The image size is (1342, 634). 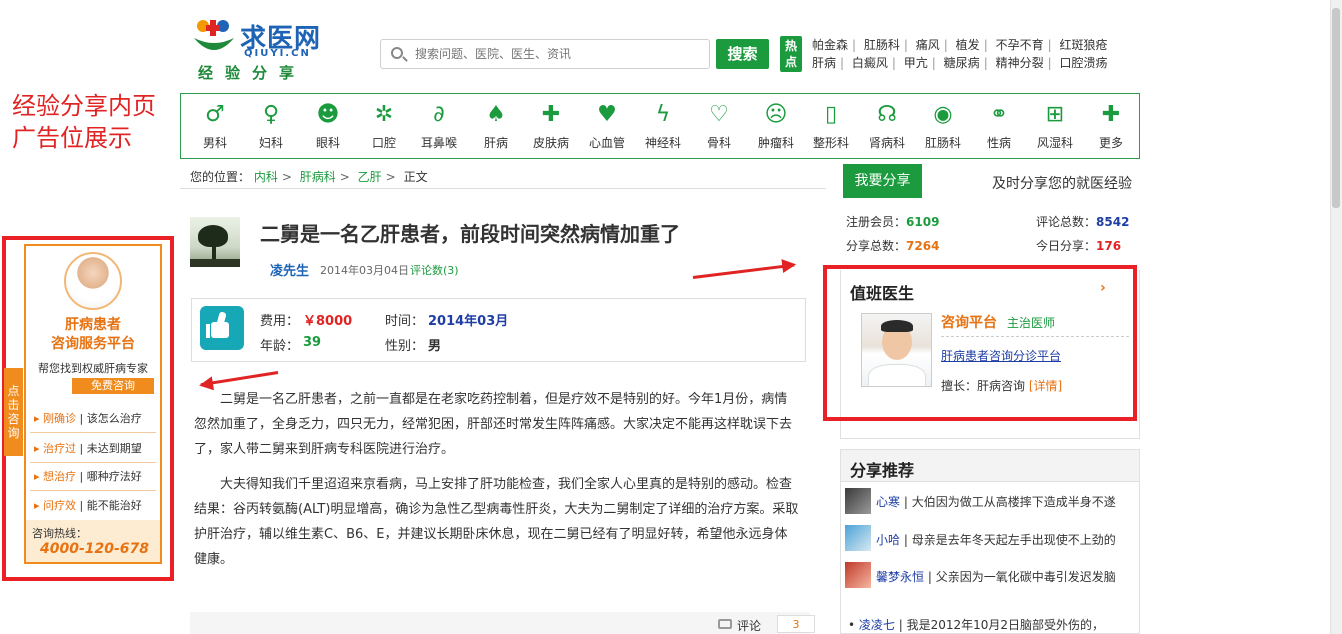 What do you see at coordinates (328, 126) in the screenshot?
I see `nav-item: ☻ 眼科` at bounding box center [328, 126].